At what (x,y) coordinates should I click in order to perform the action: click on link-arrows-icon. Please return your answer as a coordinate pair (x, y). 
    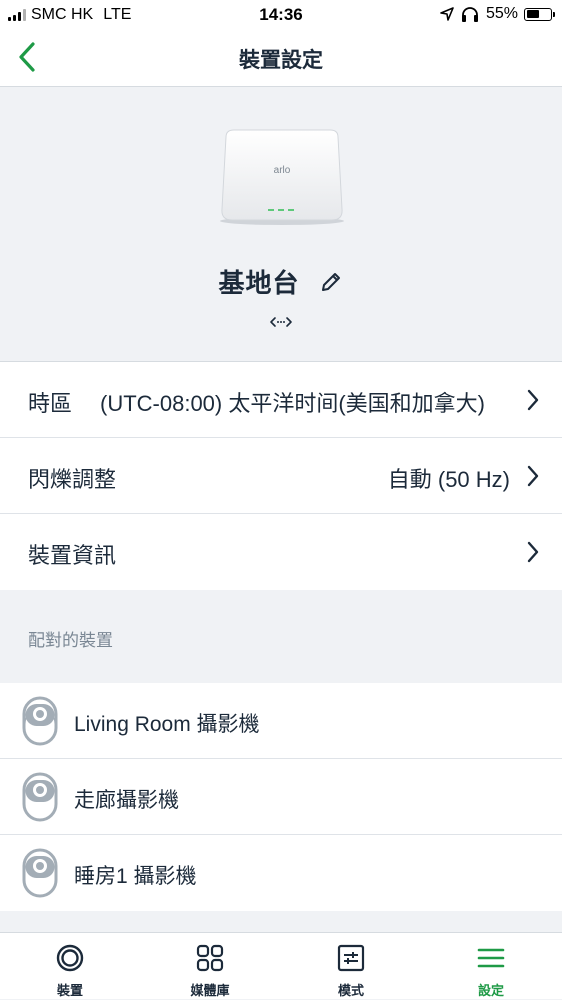
    Looking at the image, I should click on (281, 322).